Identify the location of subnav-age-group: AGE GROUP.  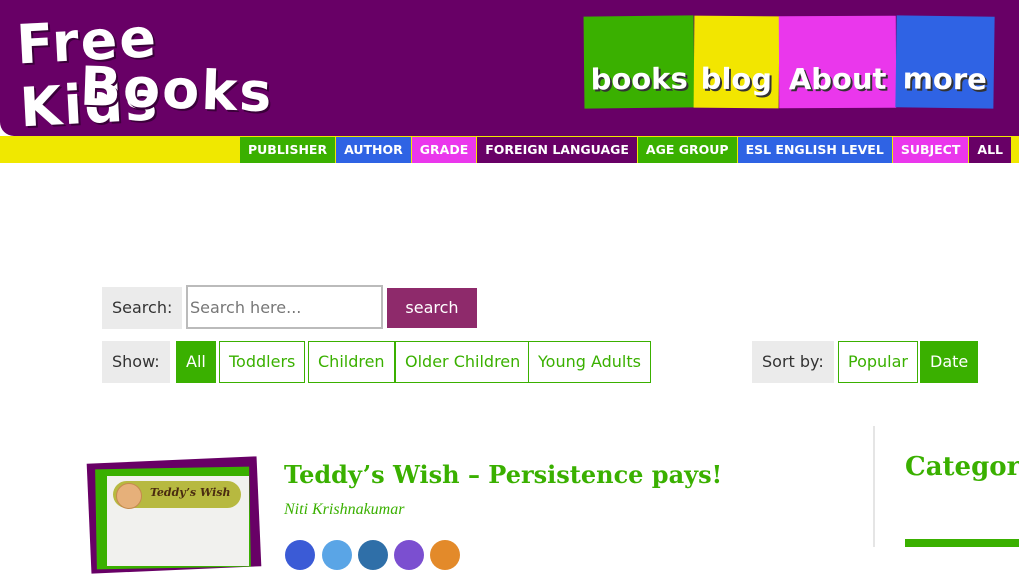
(687, 150).